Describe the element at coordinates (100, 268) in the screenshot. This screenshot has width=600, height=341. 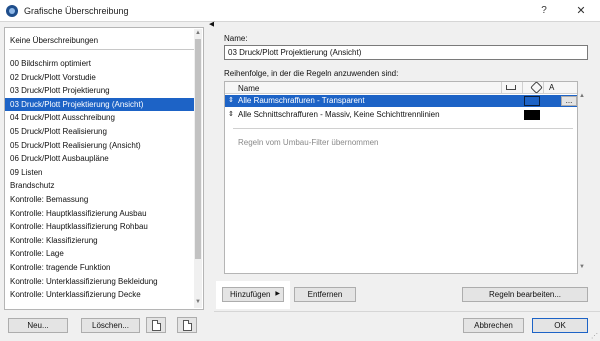
I see `list-item: Kontrolle: tragende Funktion` at that location.